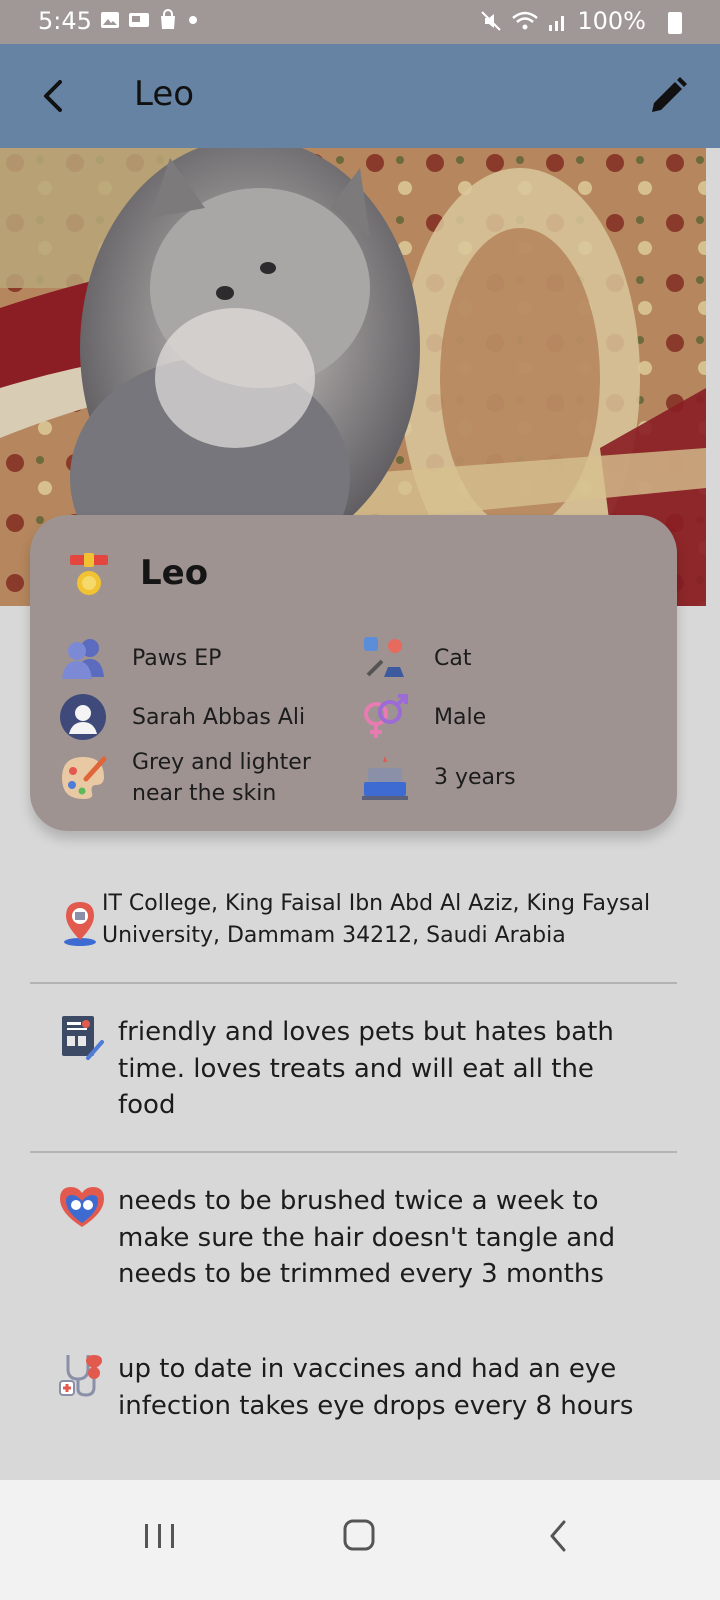 The image size is (720, 1600). What do you see at coordinates (575, 21) in the screenshot?
I see `status-icons-right: 100%` at bounding box center [575, 21].